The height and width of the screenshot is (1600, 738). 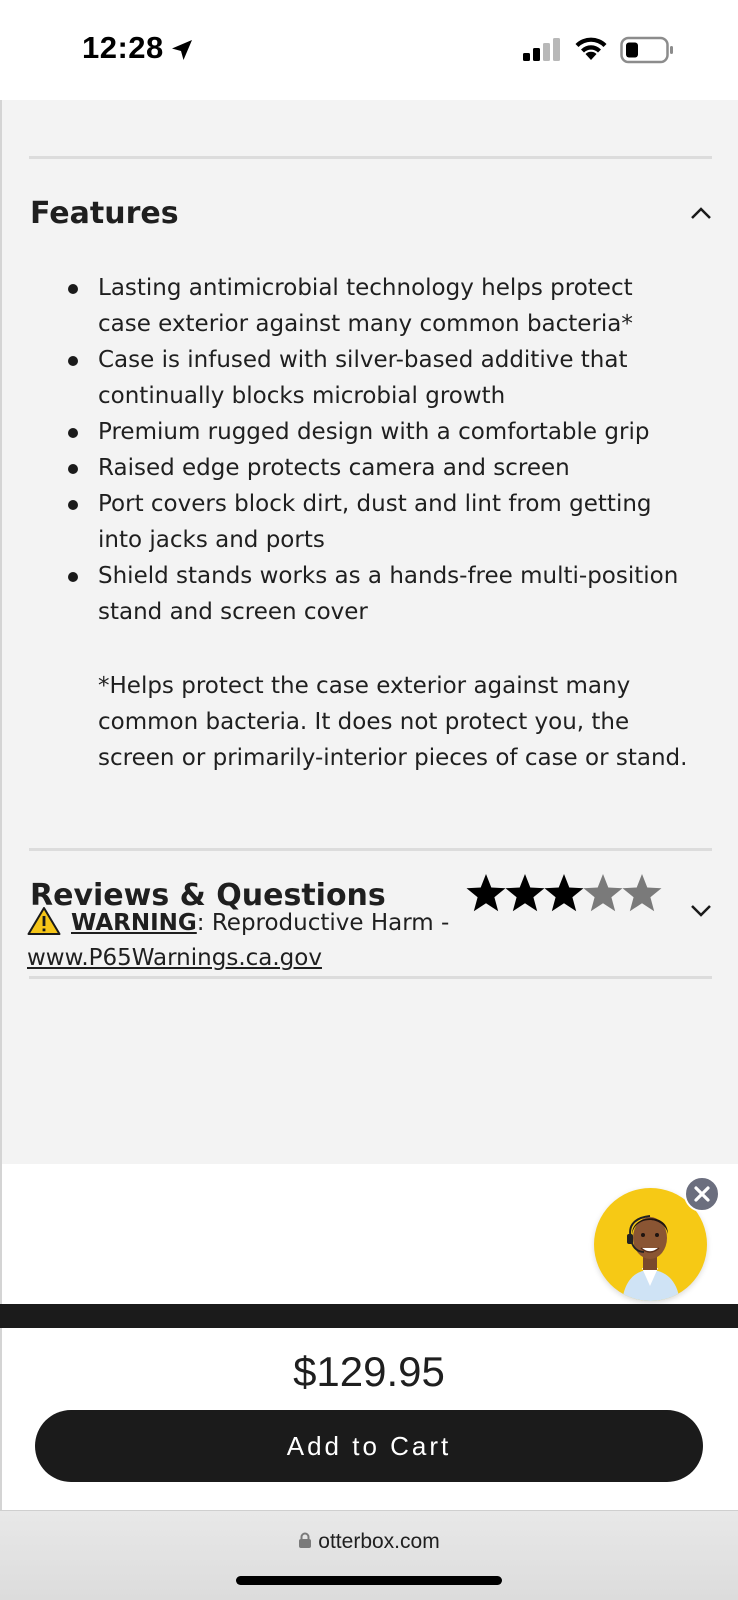 I want to click on address-bar-url: otterbox.com, so click(x=369, y=1542).